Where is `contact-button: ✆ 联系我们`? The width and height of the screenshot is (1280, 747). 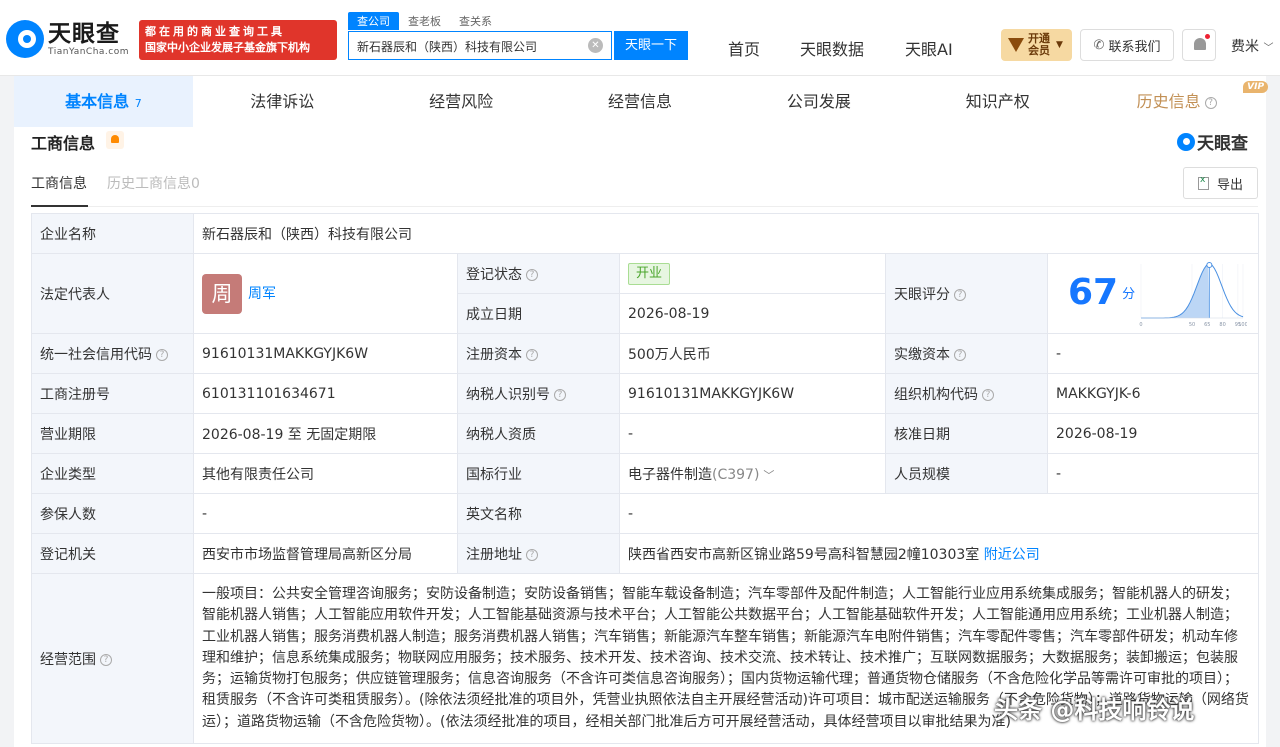
contact-button: ✆ 联系我们 is located at coordinates (1127, 45).